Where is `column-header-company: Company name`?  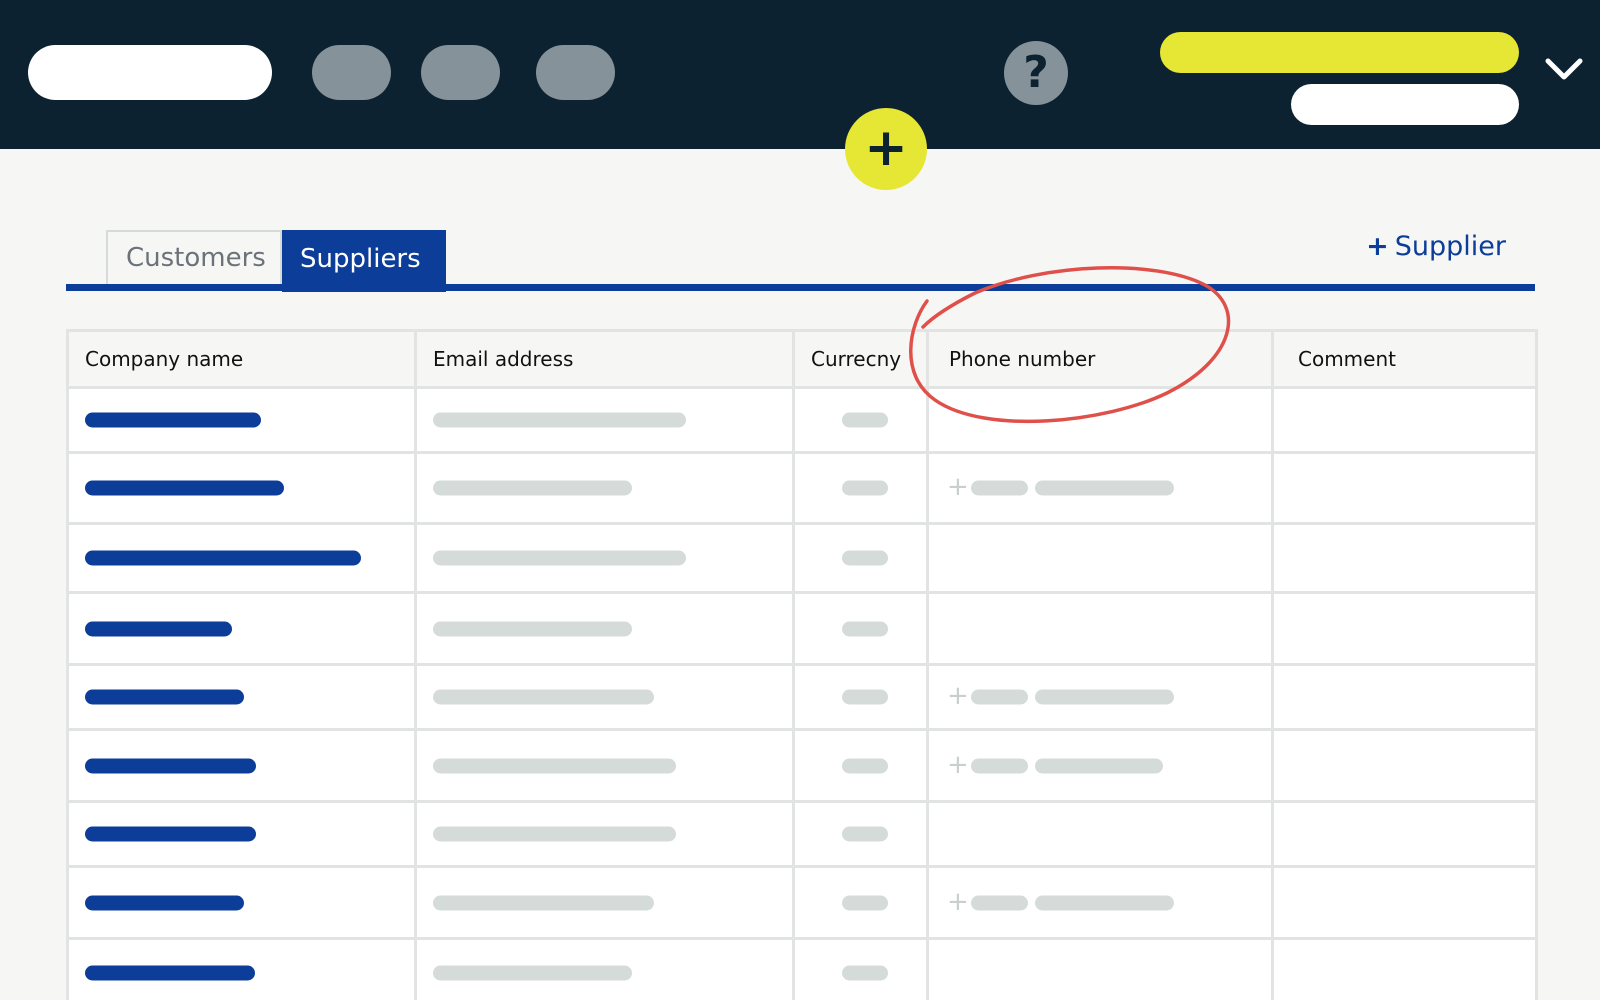
column-header-company: Company name is located at coordinates (241, 359).